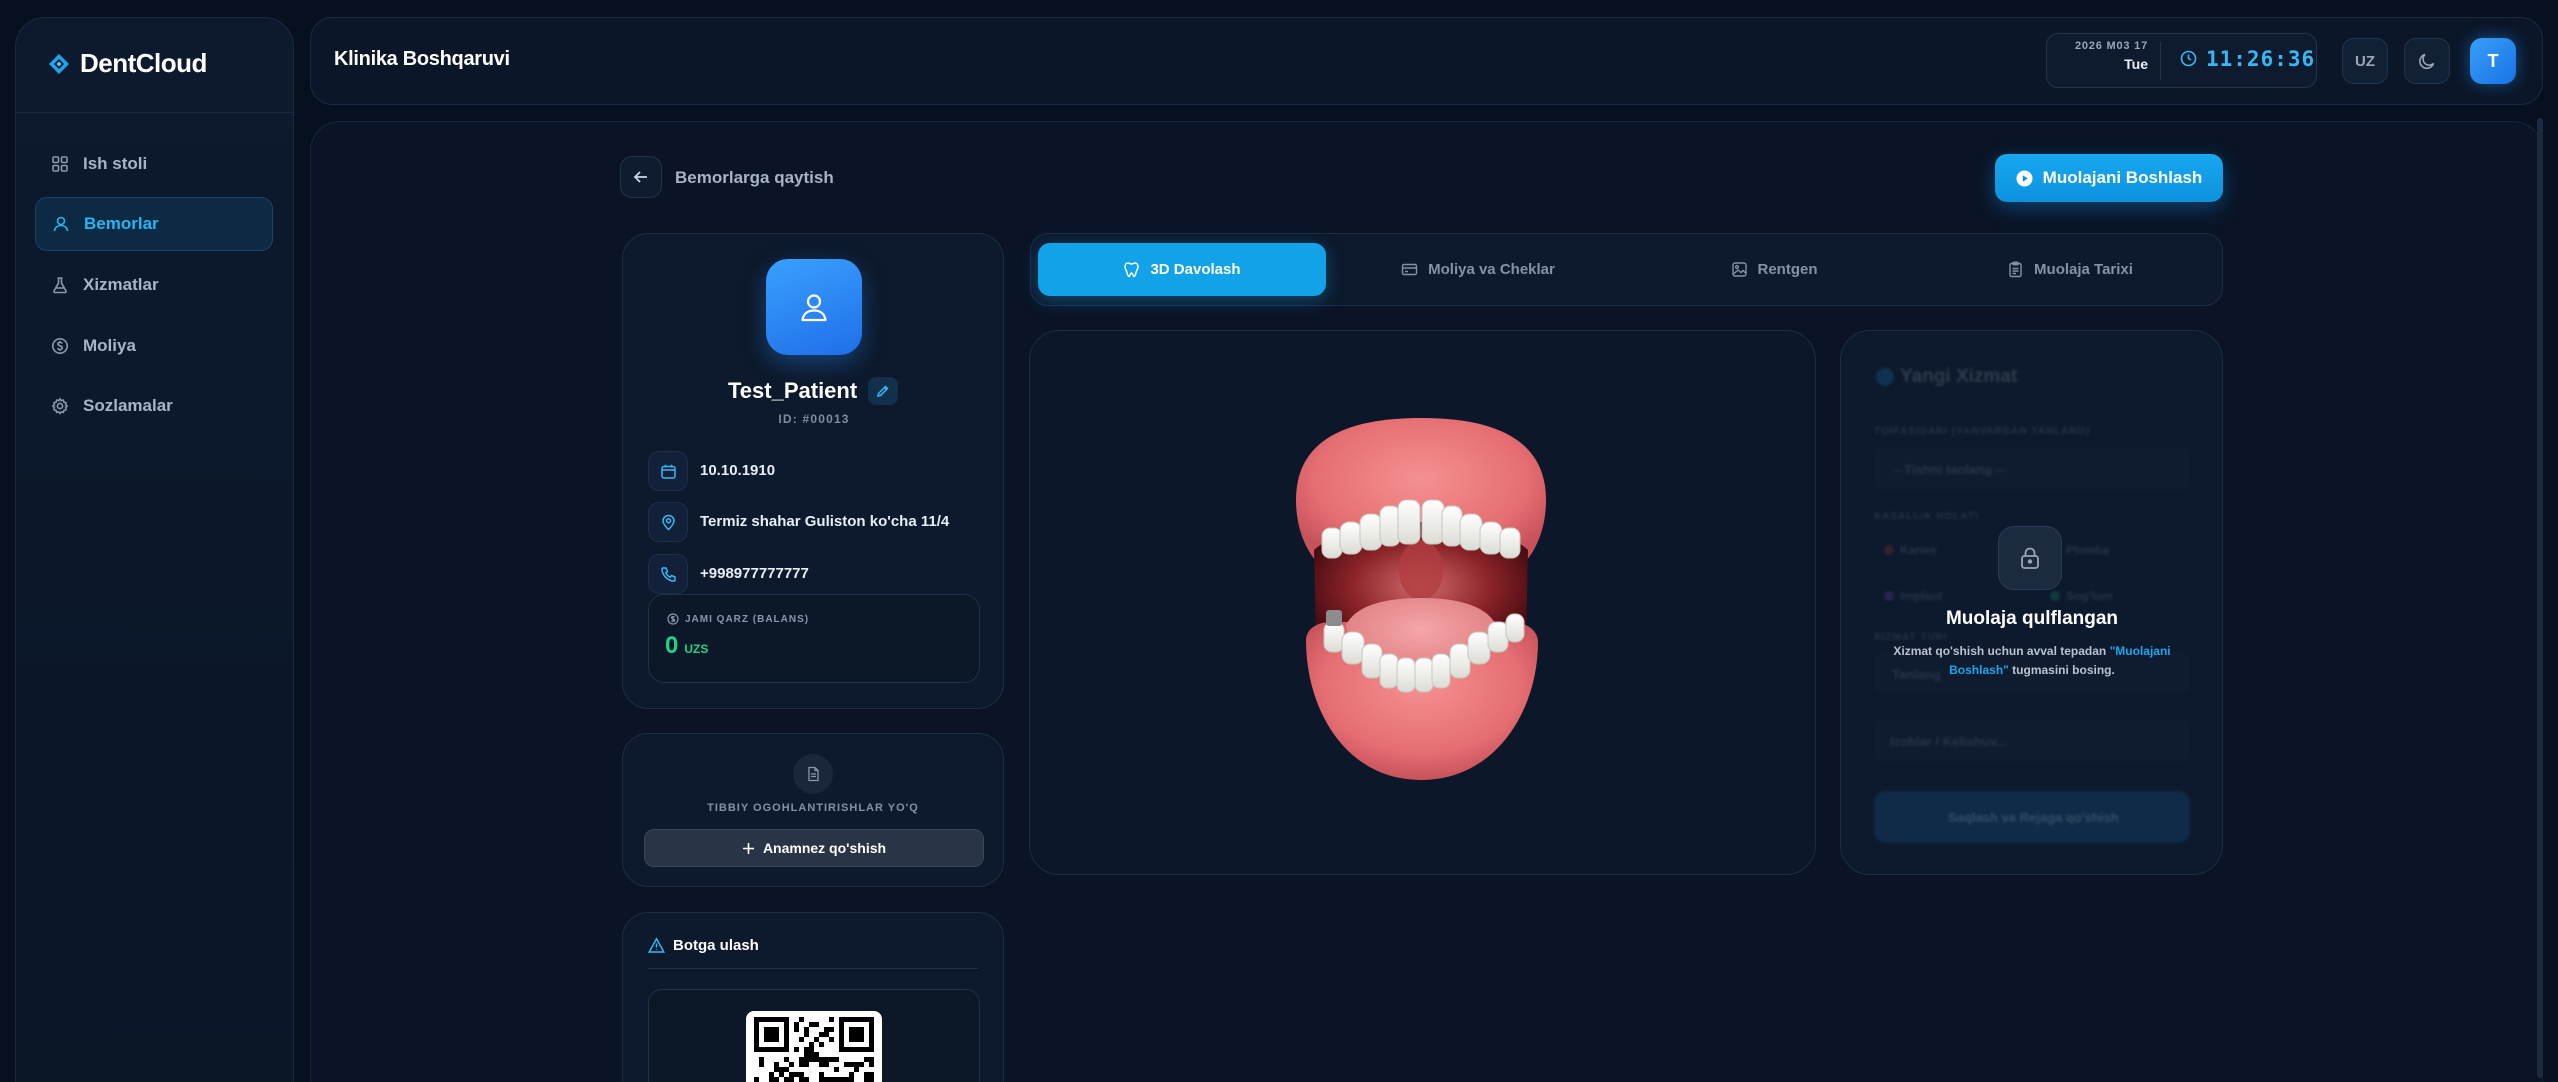  I want to click on service-panel-title: Yangi Xizmat, so click(1959, 376).